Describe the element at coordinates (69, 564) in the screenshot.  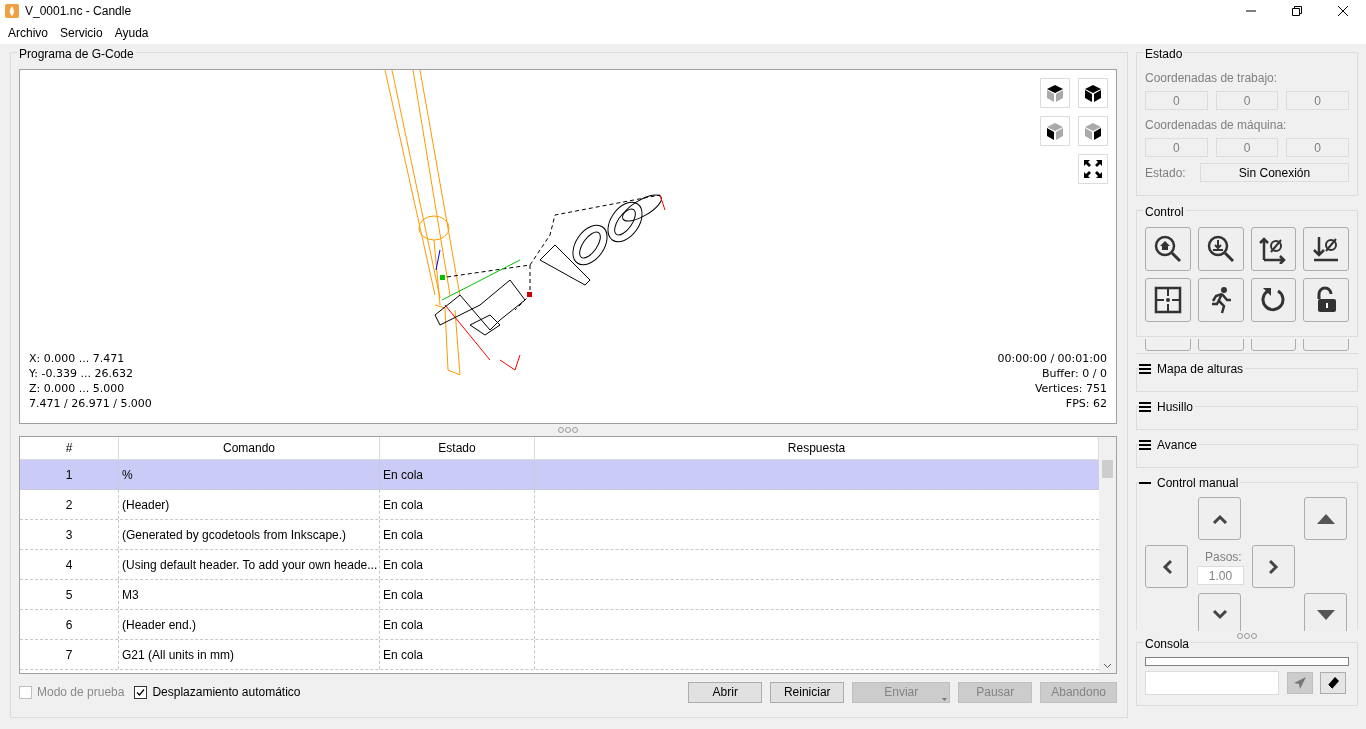
I see `table-cell: 4` at that location.